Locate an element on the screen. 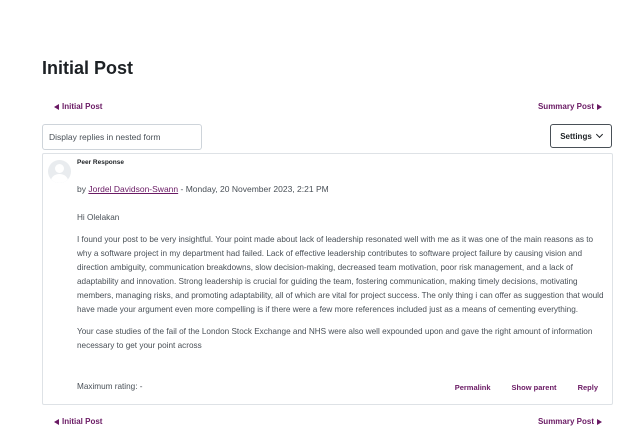 The width and height of the screenshot is (627, 445). page-title: Initial Post is located at coordinates (88, 68).